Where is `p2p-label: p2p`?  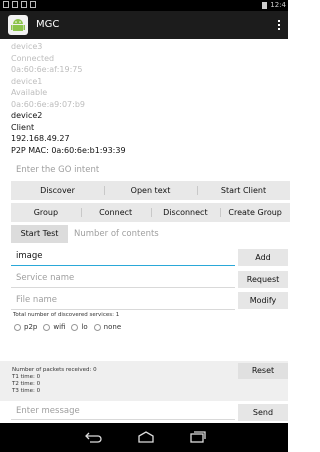
p2p-label: p2p is located at coordinates (31, 327).